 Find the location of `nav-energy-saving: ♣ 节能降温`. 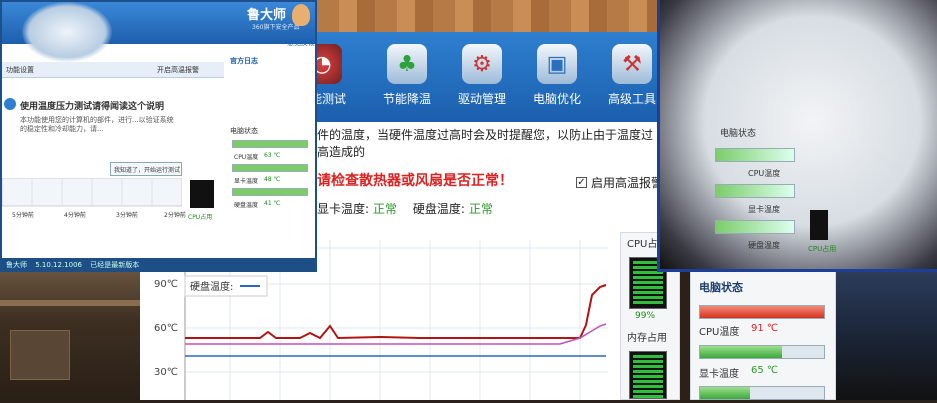

nav-energy-saving: ♣ 节能降温 is located at coordinates (407, 75).